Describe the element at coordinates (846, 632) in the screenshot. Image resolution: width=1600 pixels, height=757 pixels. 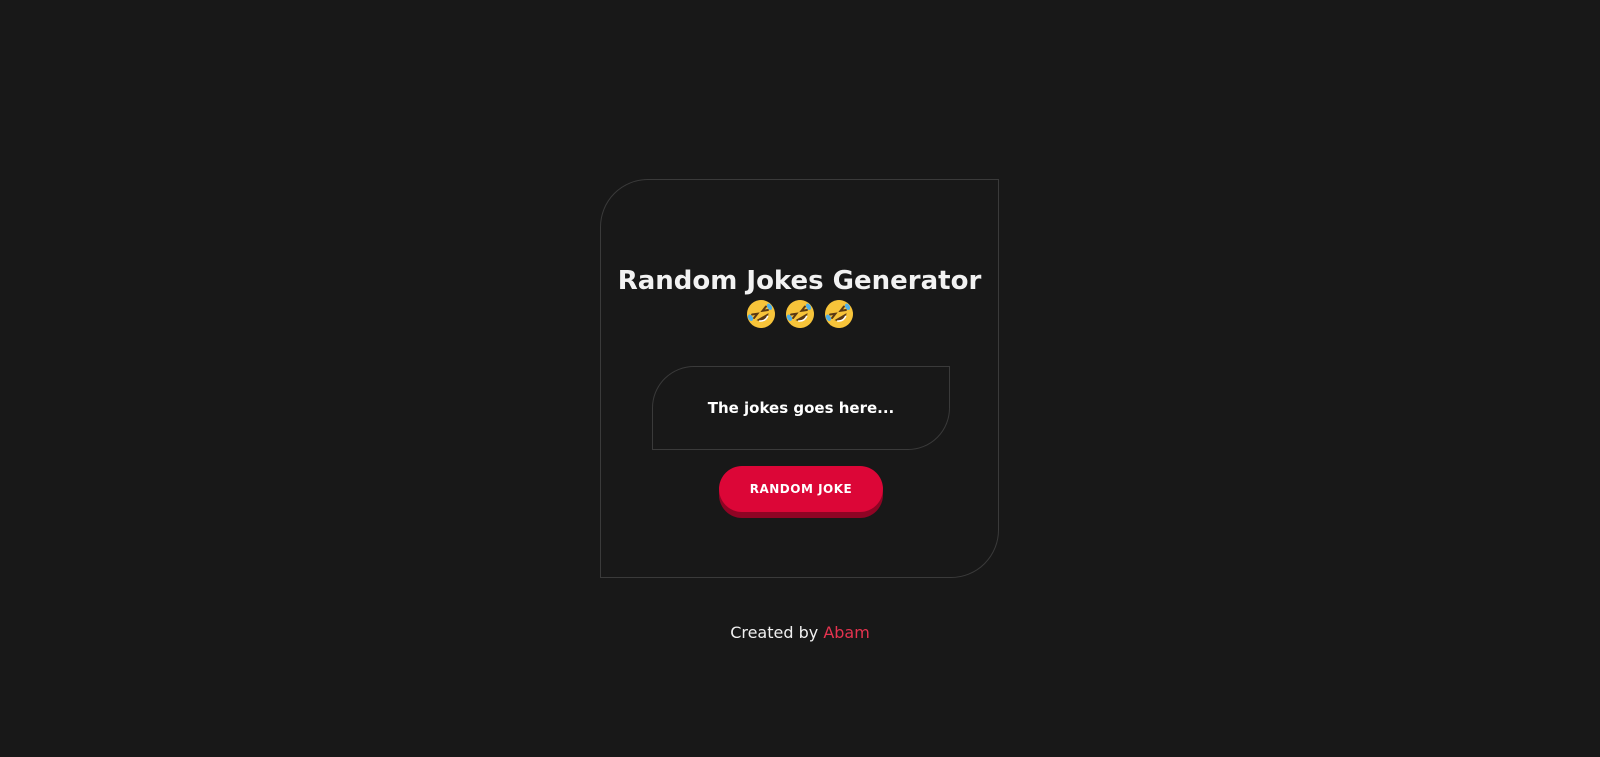
I see `author-link: Abam` at that location.